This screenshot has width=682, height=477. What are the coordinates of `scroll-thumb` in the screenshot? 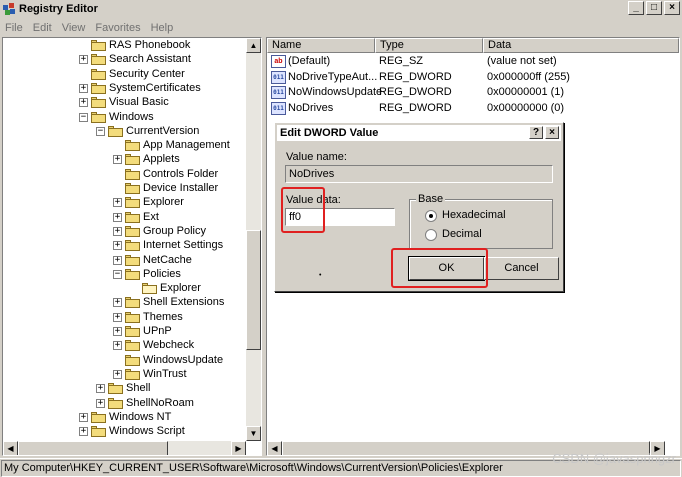 It's located at (253, 290).